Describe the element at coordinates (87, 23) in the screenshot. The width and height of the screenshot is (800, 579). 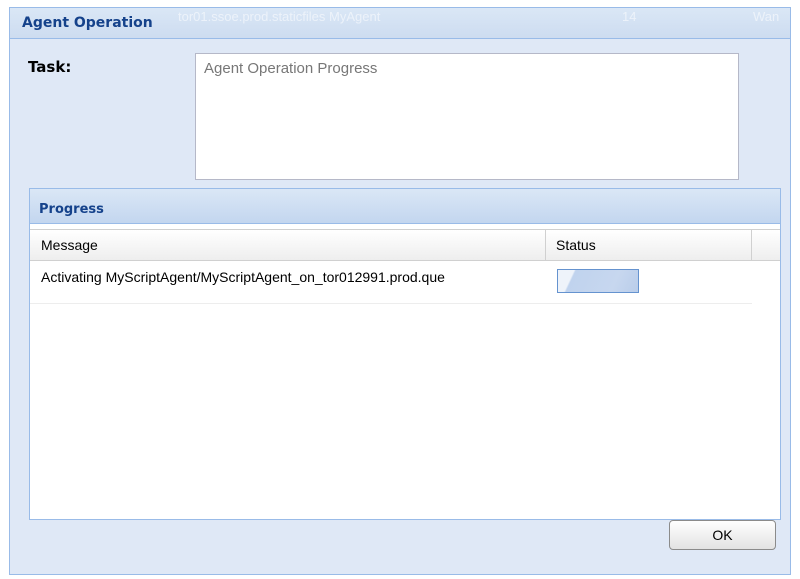
I see `dialog-title: Agent Operation` at that location.